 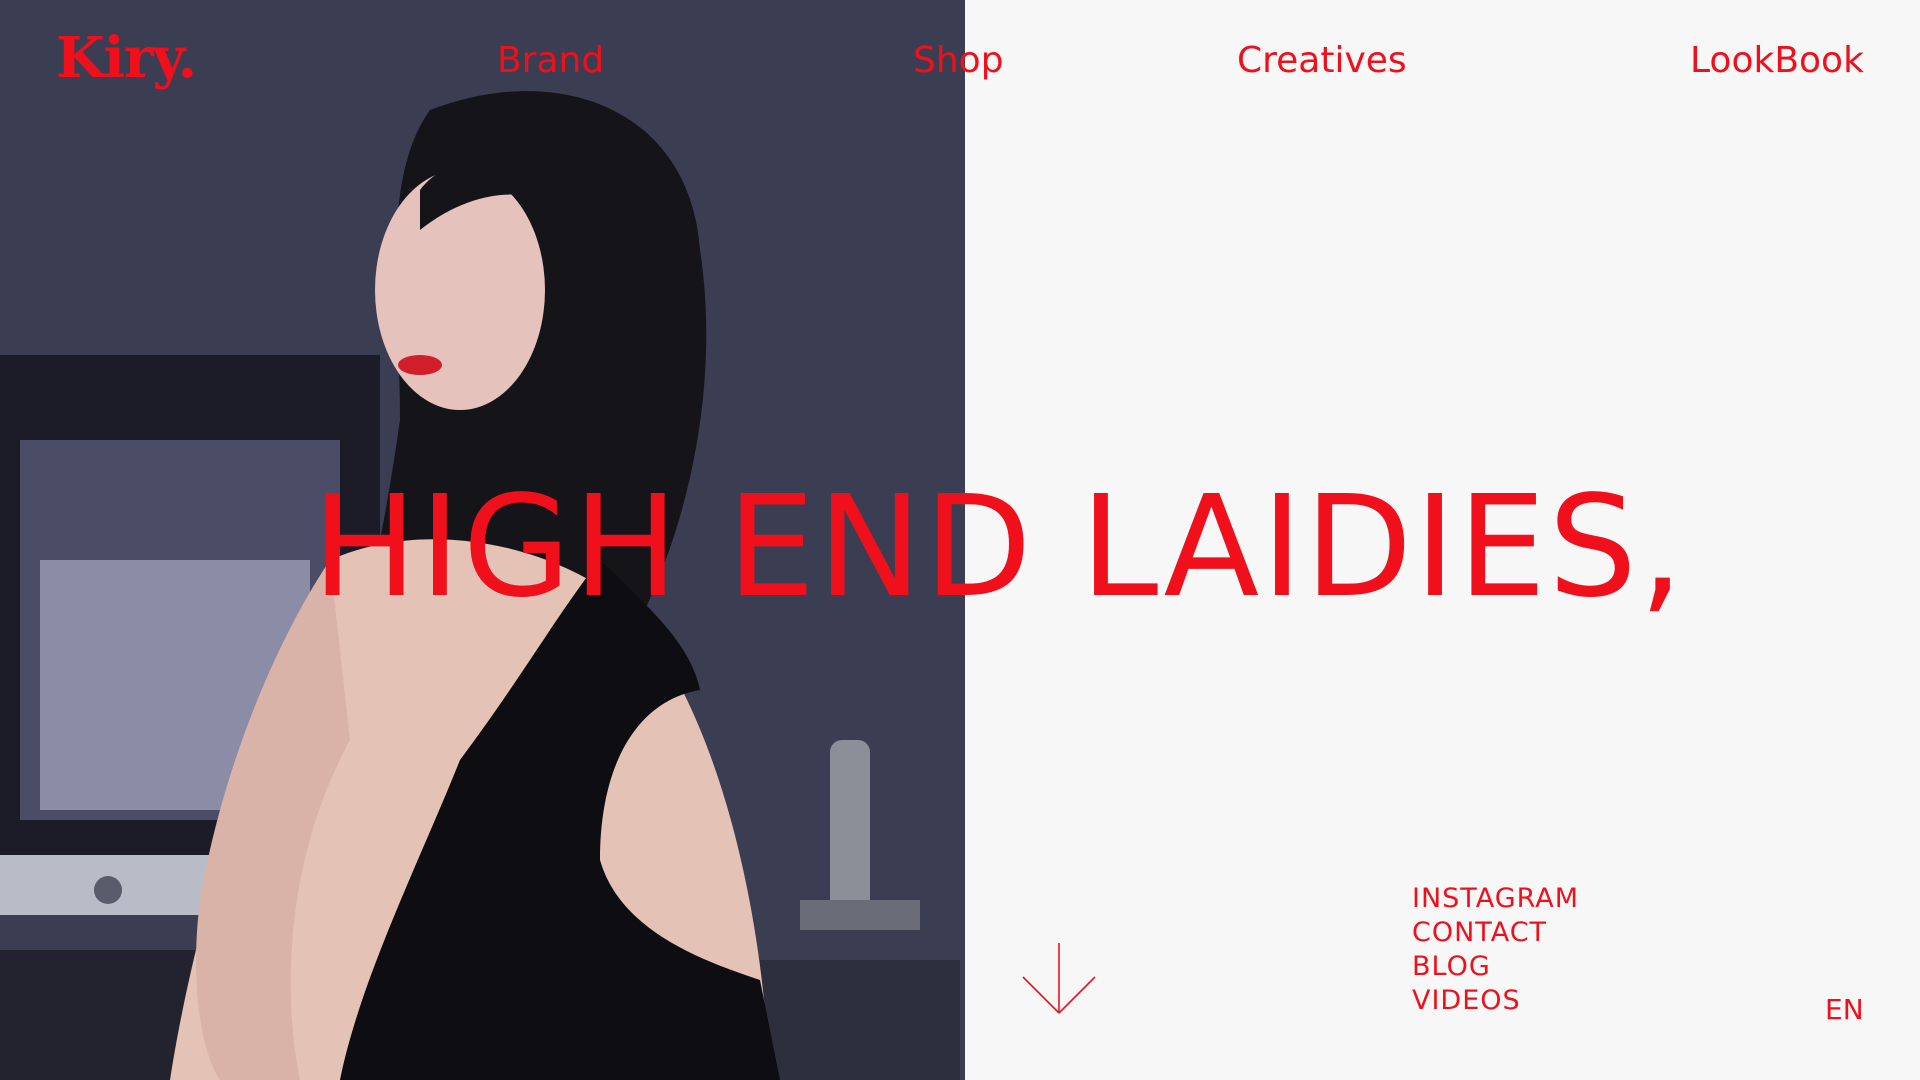 I want to click on language-switcher: EN, so click(x=1844, y=1010).